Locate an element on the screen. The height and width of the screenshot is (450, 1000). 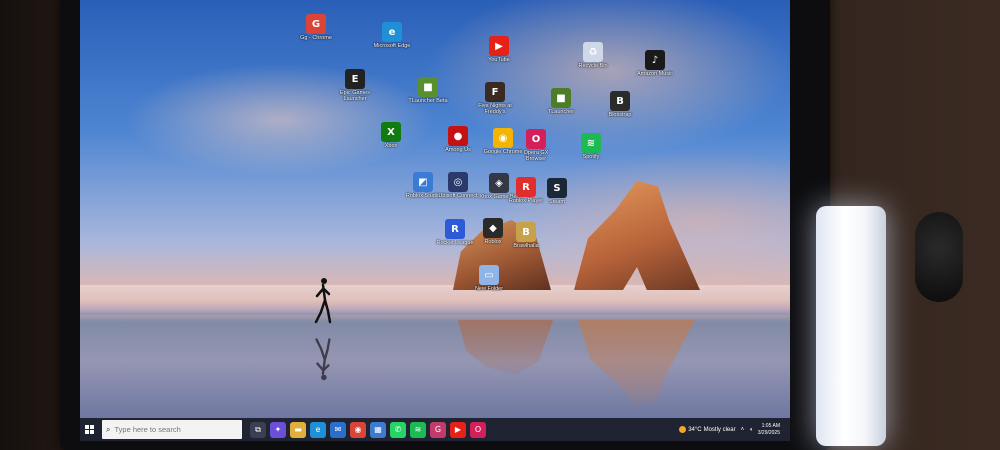
taskbar-apps: ⧉ ✦ ▬ e ✉ ◉ ▦ ✆ ≋ G ▶ O is located at coordinates (368, 429).